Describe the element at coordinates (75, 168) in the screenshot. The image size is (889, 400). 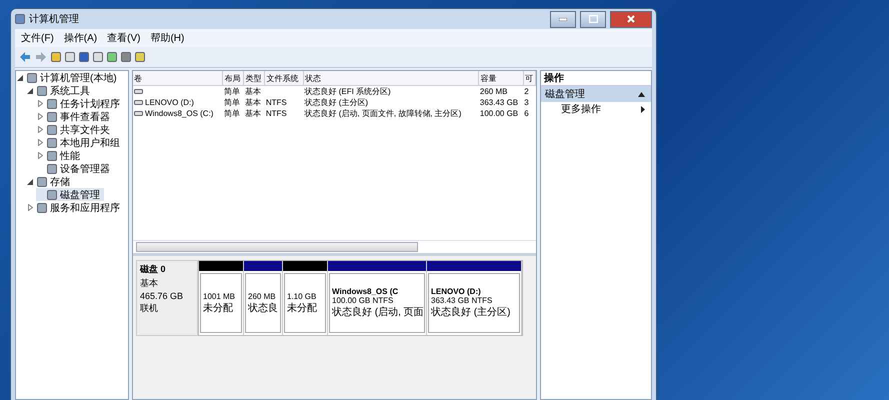
I see `tree-item: 设备管理器` at that location.